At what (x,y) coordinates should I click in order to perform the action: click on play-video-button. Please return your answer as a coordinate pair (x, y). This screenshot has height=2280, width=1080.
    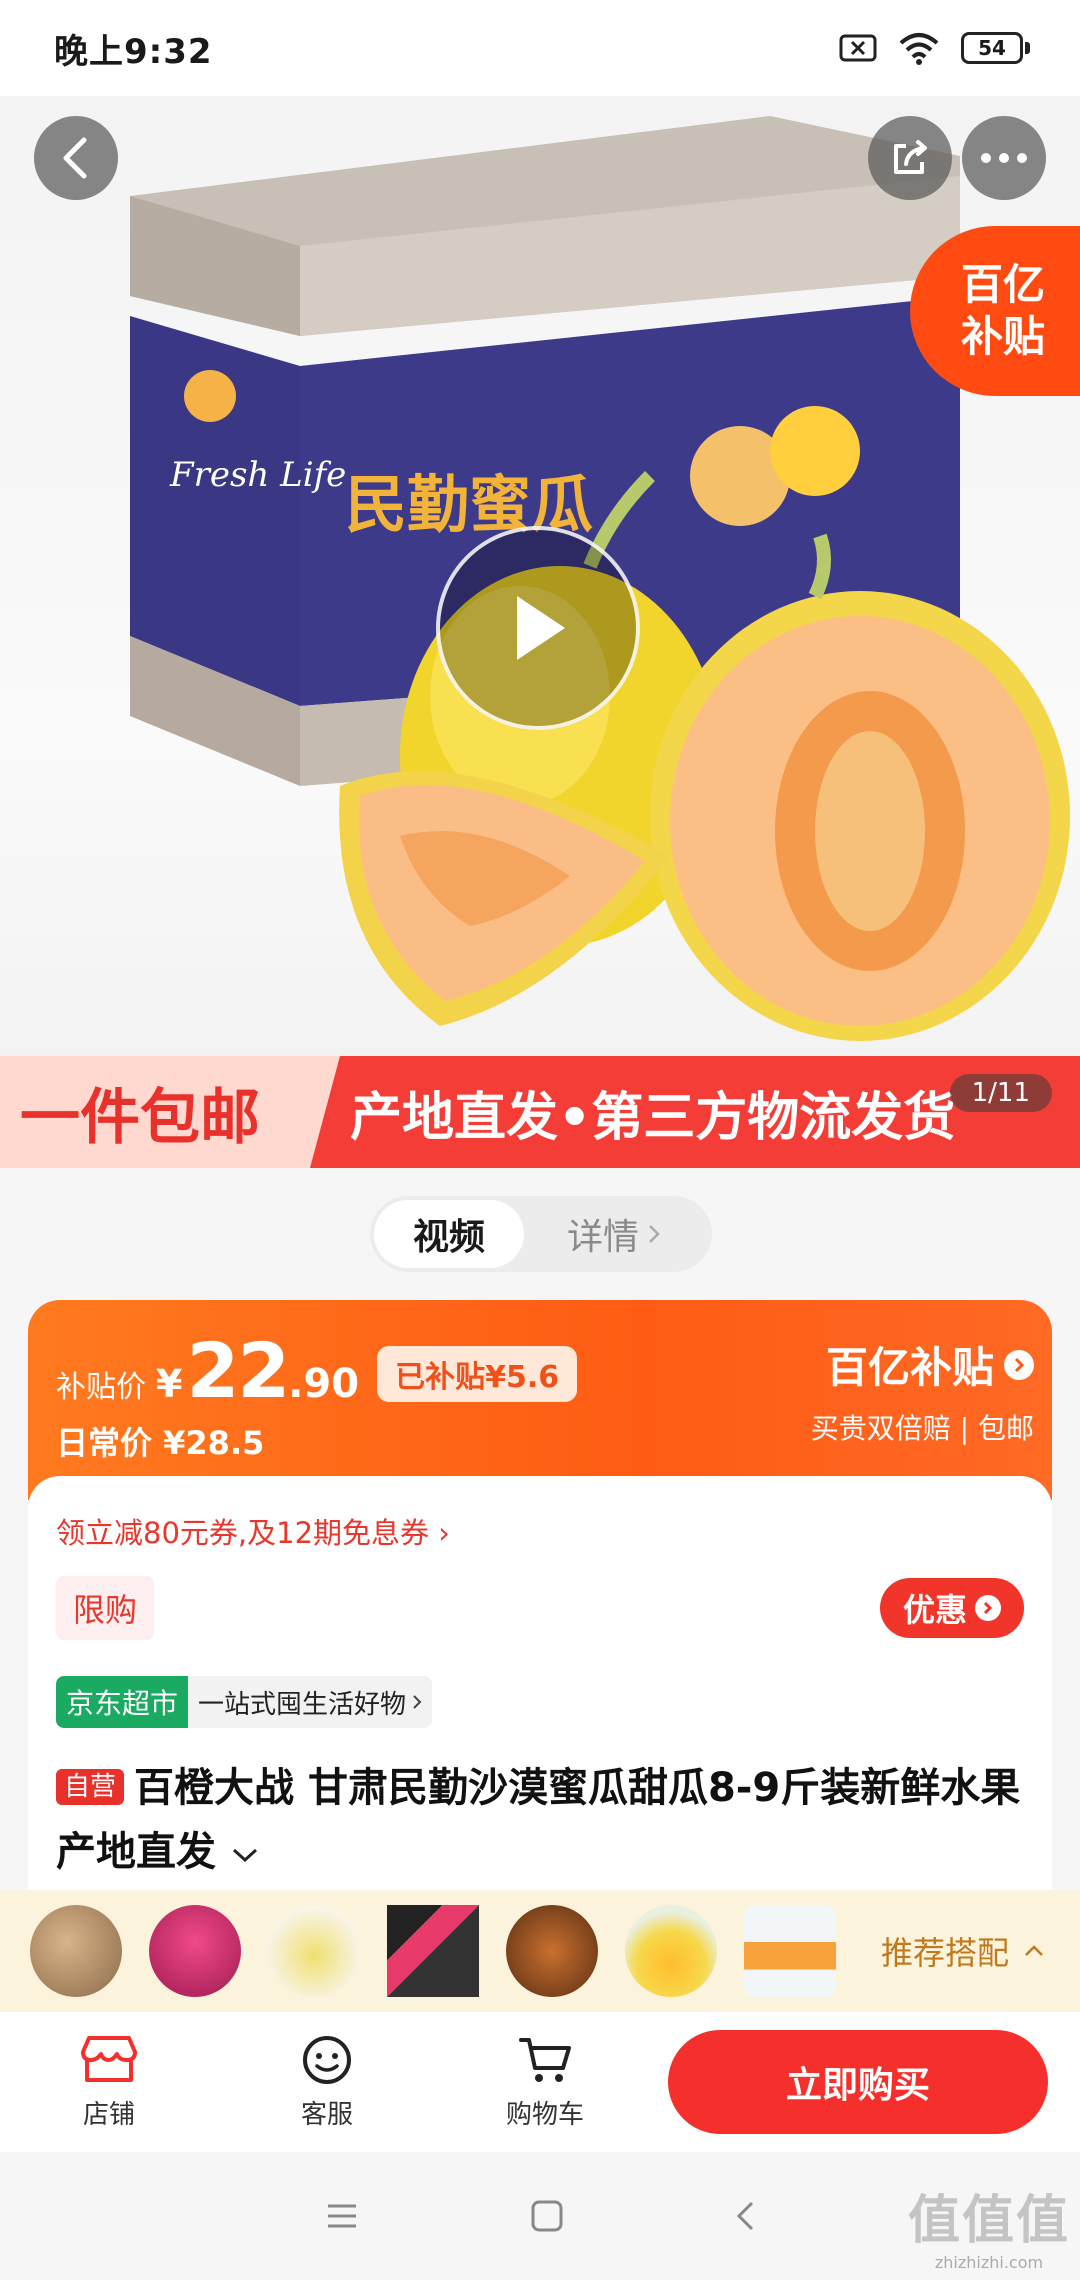
    Looking at the image, I should click on (538, 628).